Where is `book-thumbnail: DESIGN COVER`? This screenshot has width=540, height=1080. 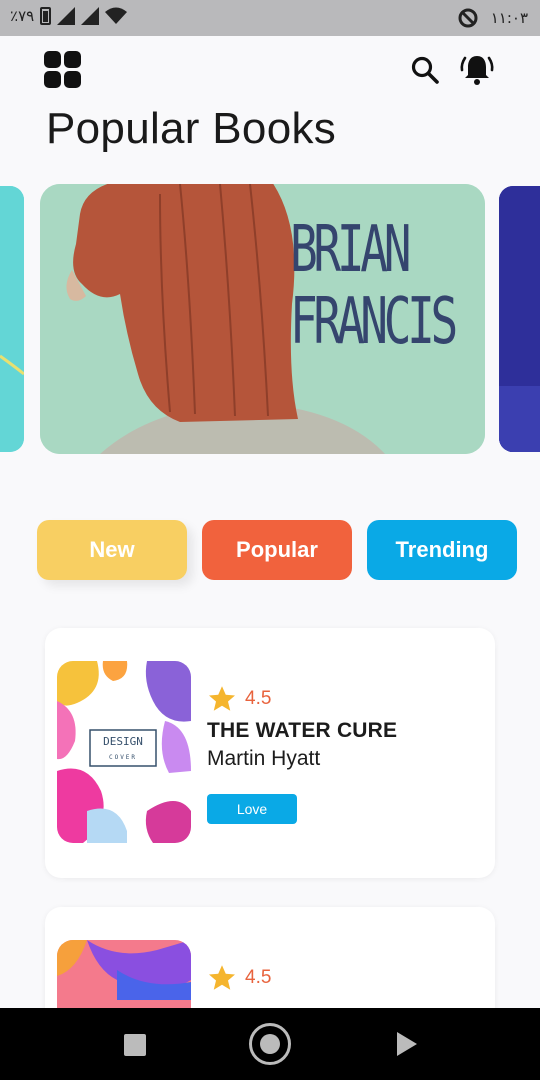
book-thumbnail: DESIGN COVER is located at coordinates (124, 752).